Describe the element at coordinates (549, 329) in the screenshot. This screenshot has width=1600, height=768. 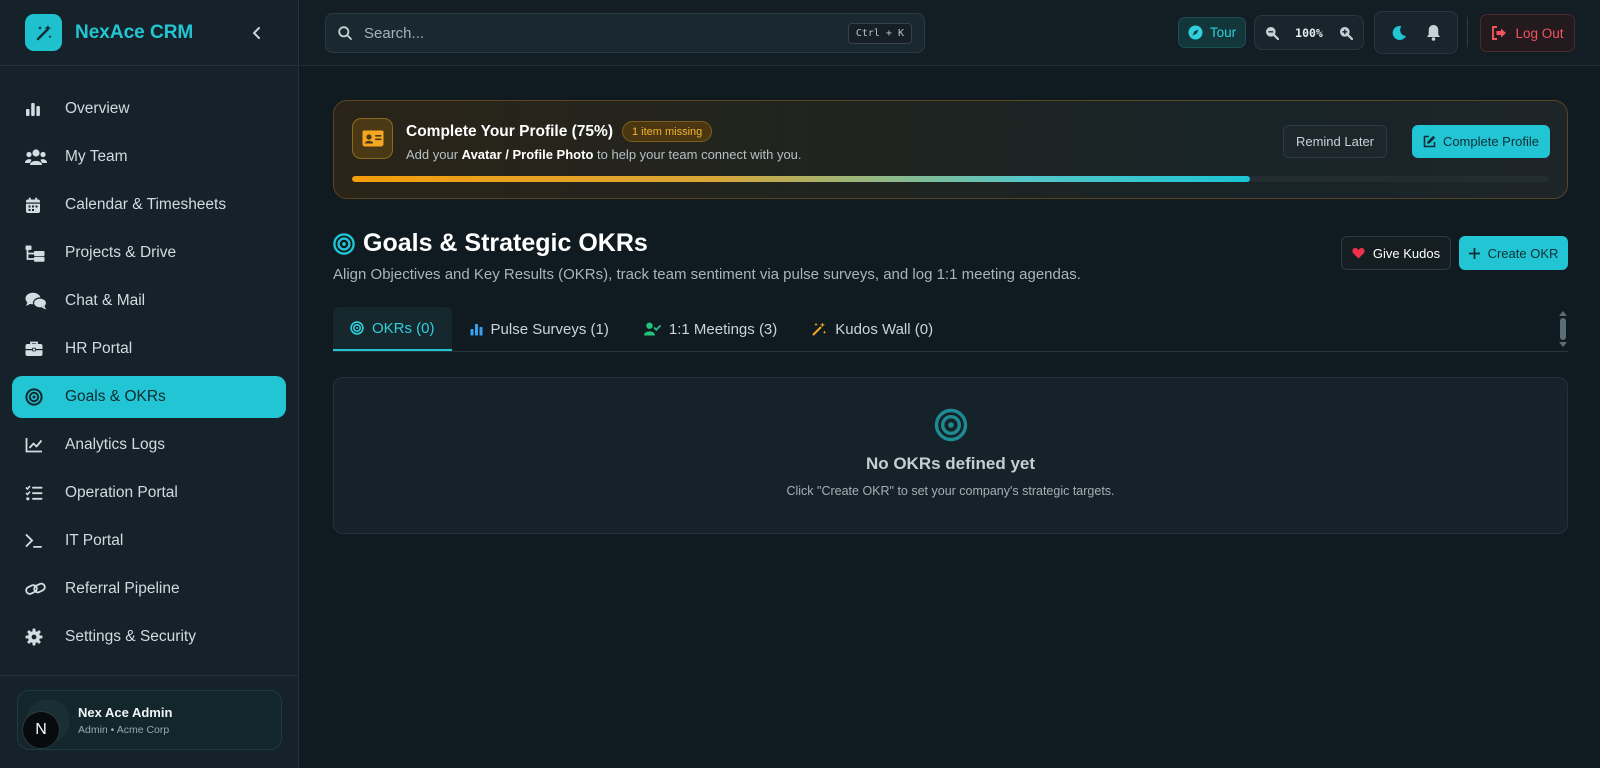
I see `tab-label: Pulse Surveys (1)` at that location.